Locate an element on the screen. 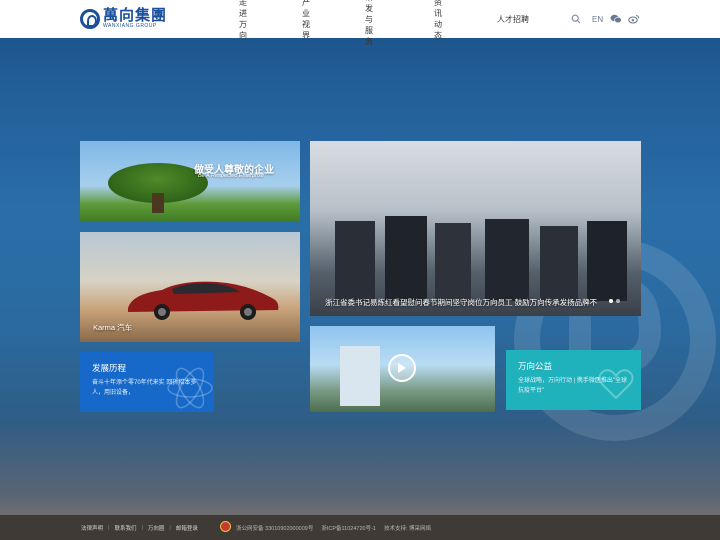 The width and height of the screenshot is (720, 540). history-card: 发展历程 奋斗十年添个零70年代来实 回折招本多人，用旧设备， is located at coordinates (147, 382).